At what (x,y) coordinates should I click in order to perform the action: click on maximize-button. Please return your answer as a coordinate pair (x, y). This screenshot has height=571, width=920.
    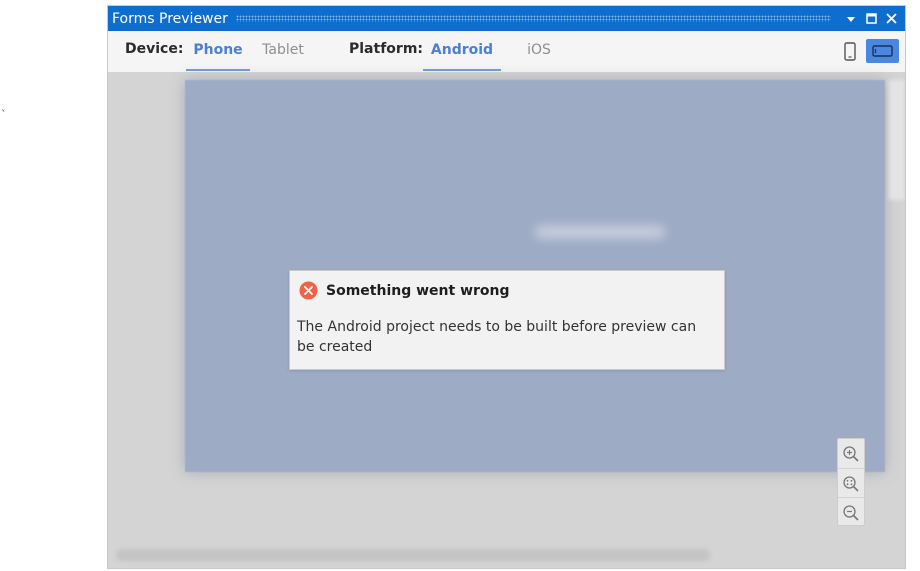
    Looking at the image, I should click on (871, 19).